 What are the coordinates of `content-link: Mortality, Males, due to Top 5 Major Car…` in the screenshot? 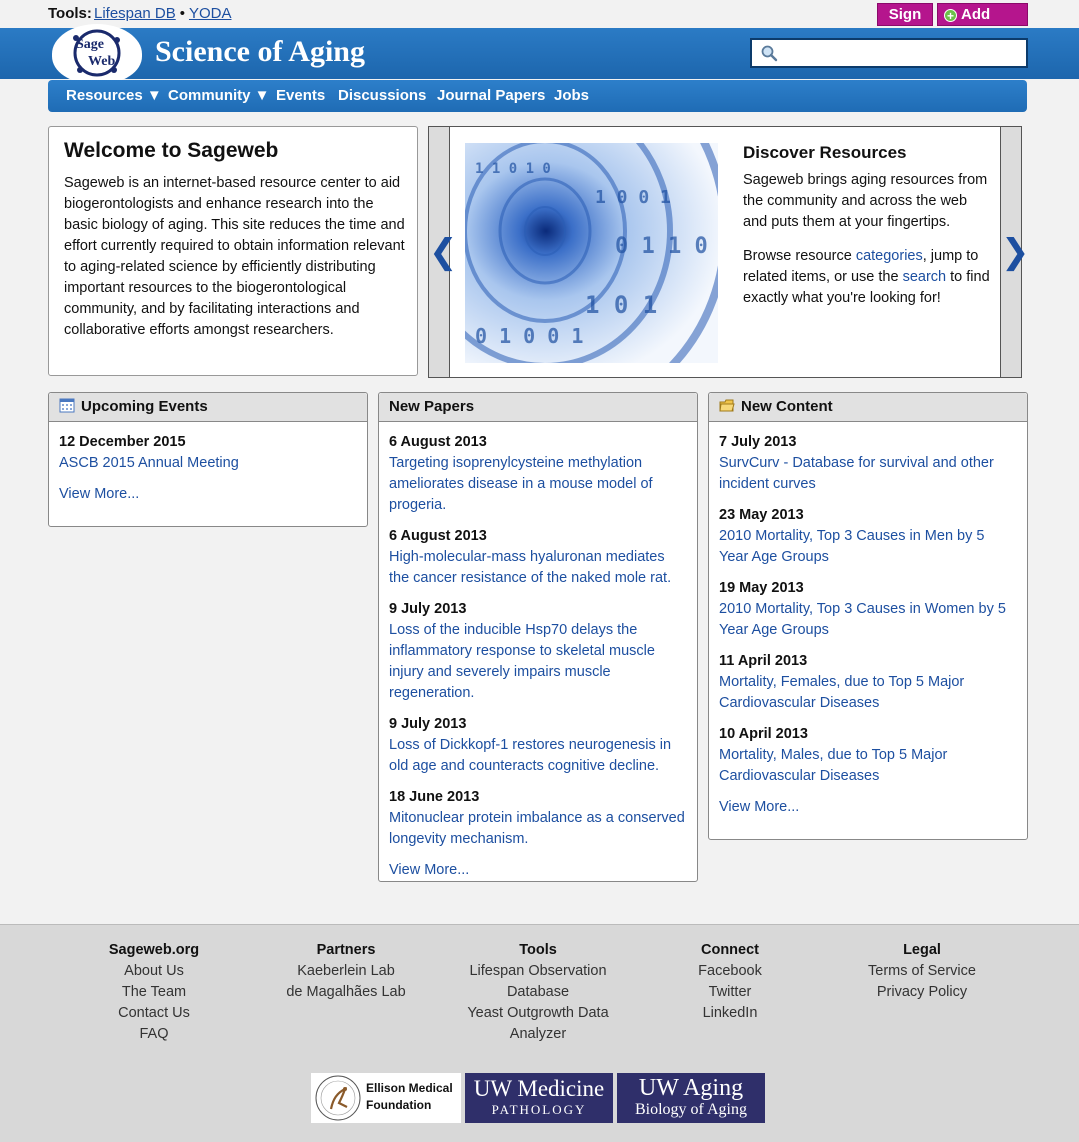 It's located at (833, 765).